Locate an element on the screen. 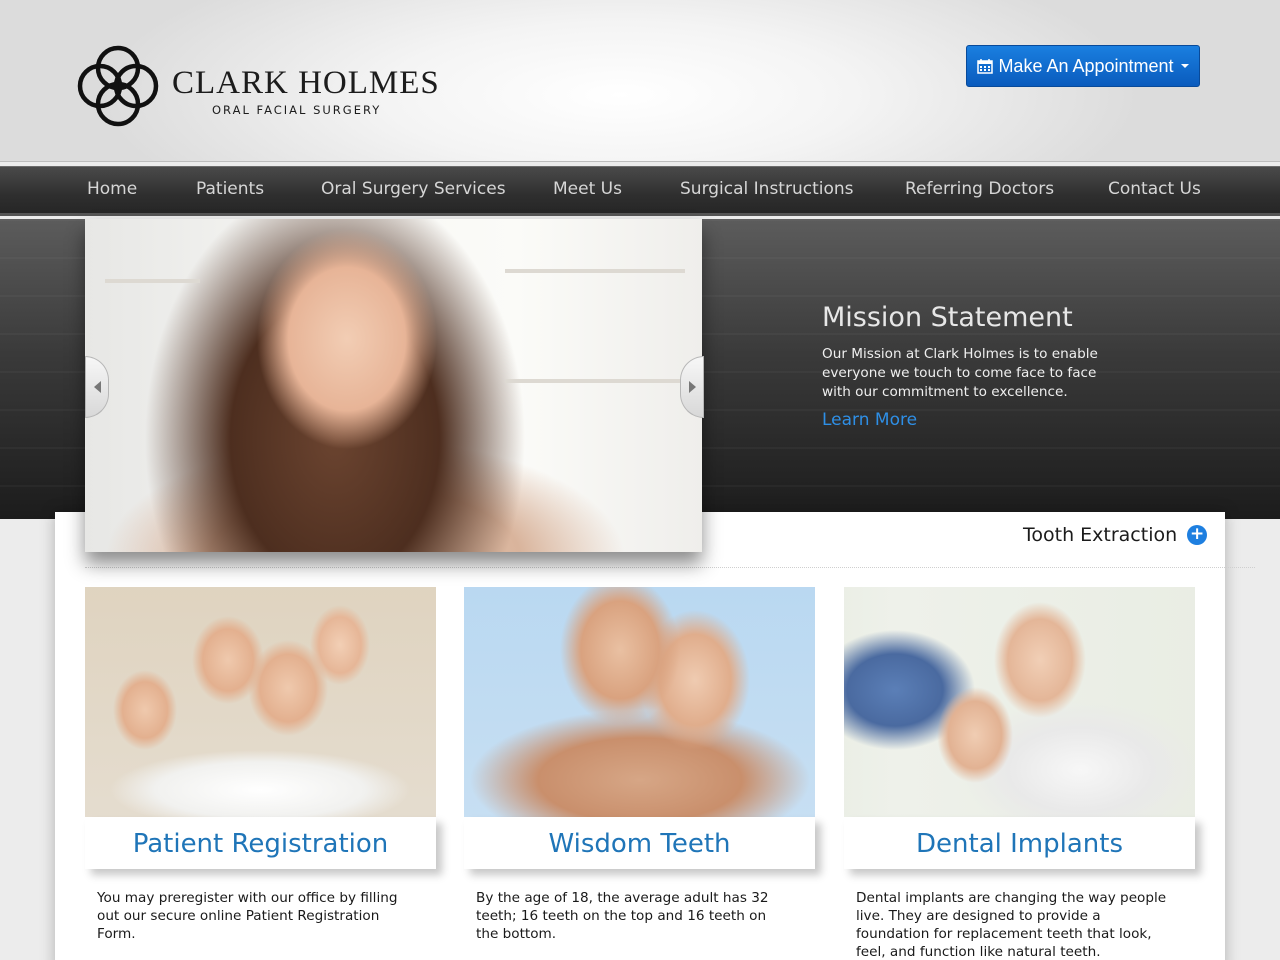 The width and height of the screenshot is (1280, 960). logo-name: CLARK HOLMES is located at coordinates (306, 83).